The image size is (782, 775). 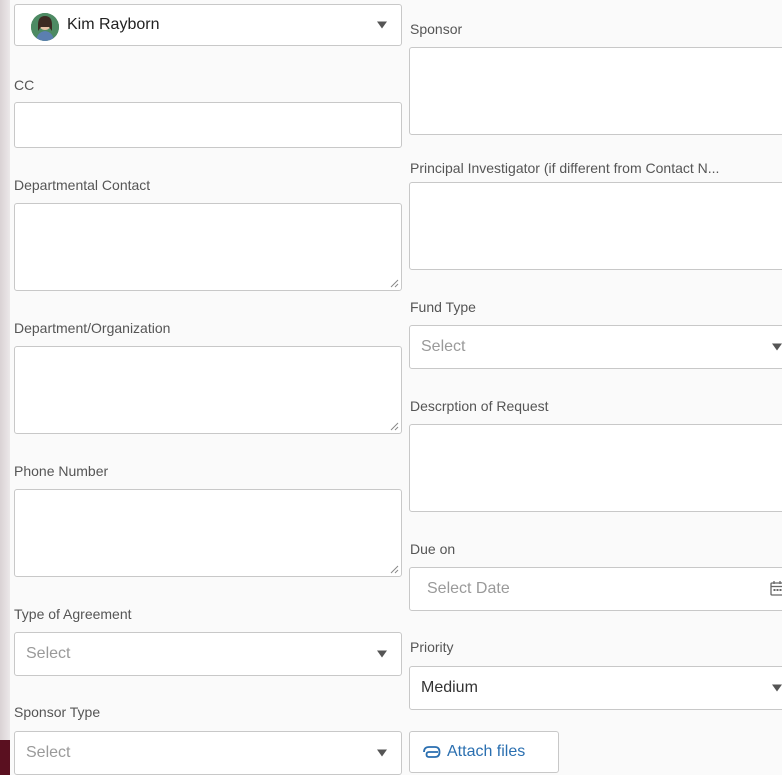 I want to click on department-label: Department/Organization, so click(x=92, y=328).